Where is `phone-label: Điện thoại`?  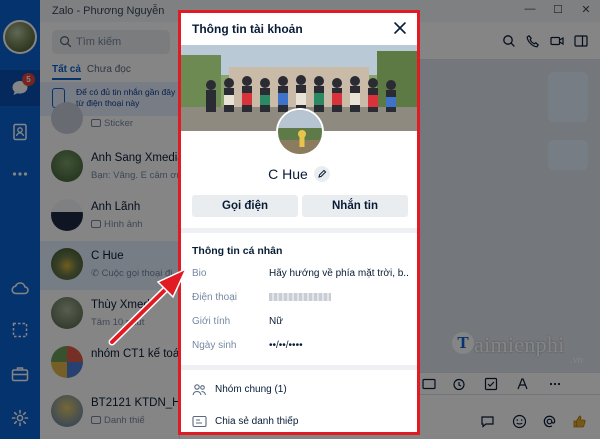
phone-label: Điện thoại is located at coordinates (215, 297).